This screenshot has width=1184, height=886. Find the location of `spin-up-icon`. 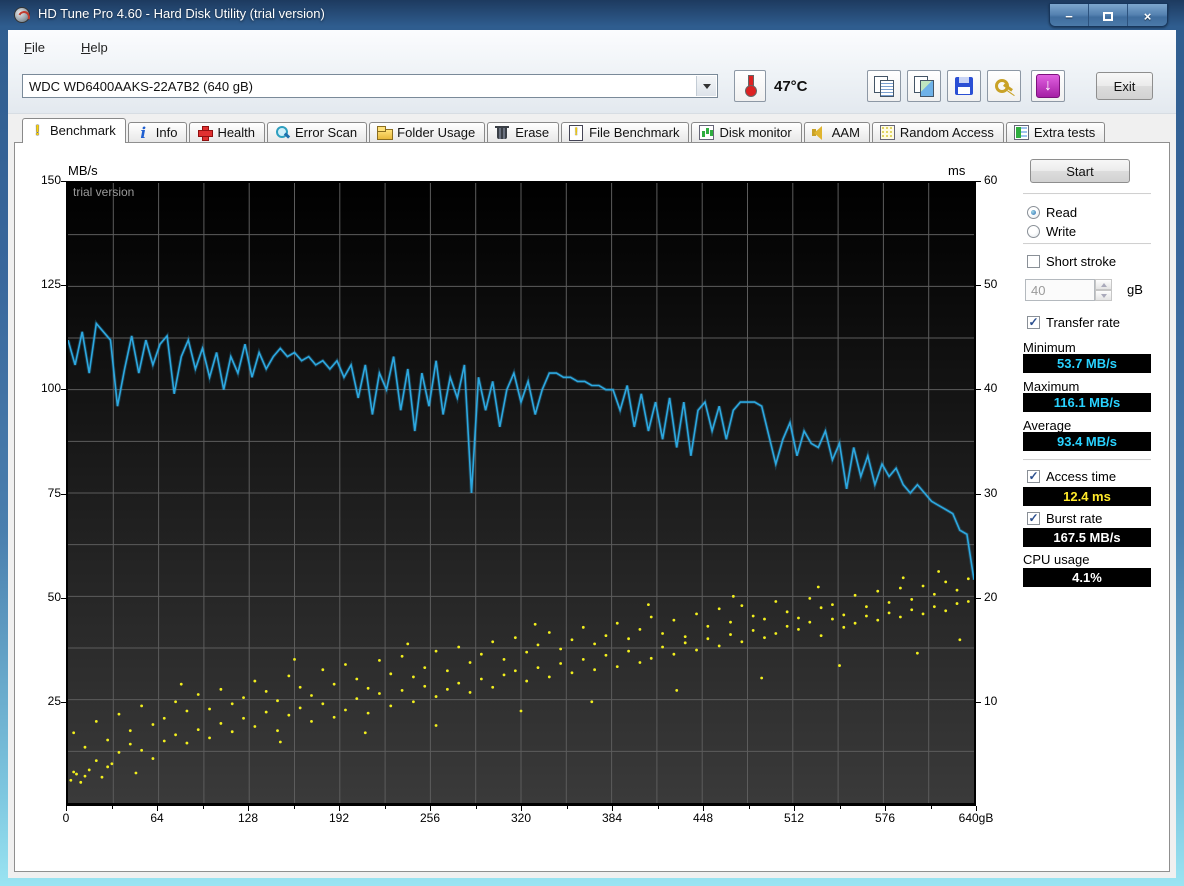

spin-up-icon is located at coordinates (1103, 284).